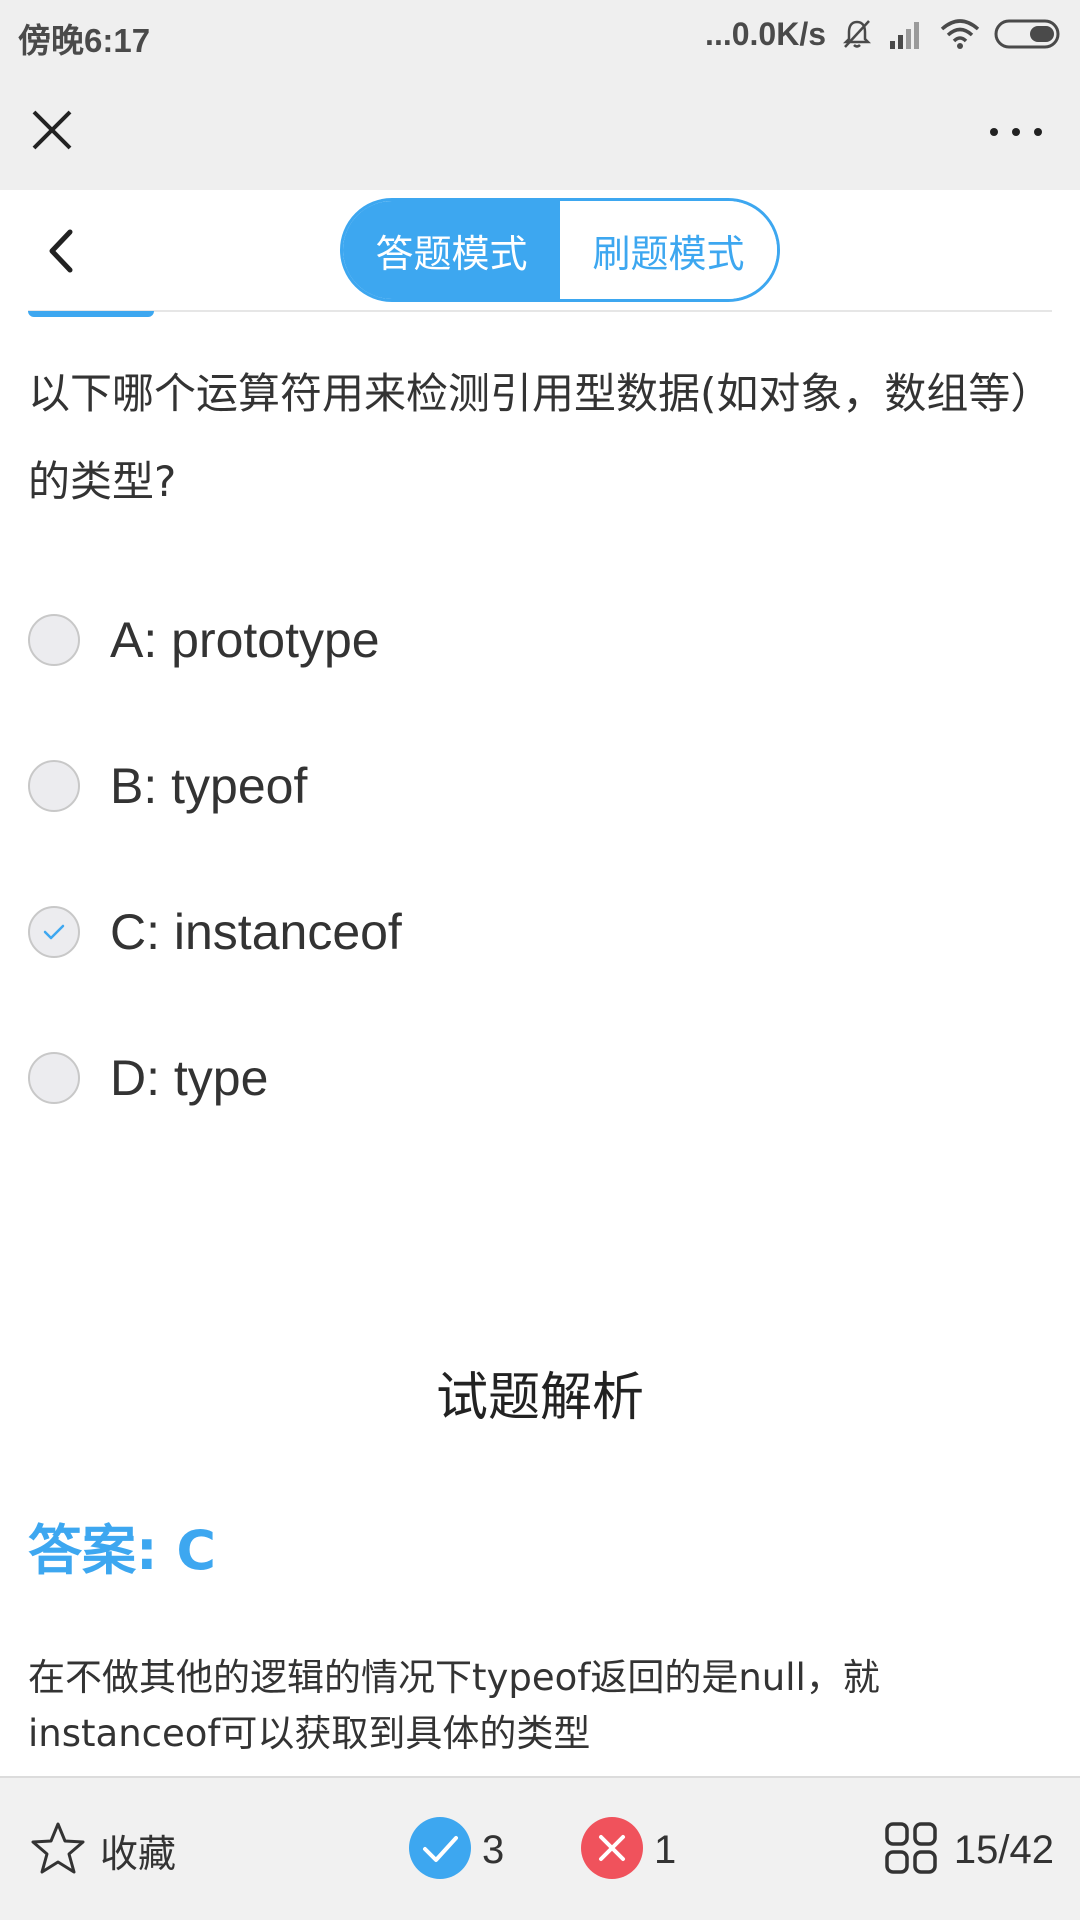 This screenshot has height=1922, width=1080. What do you see at coordinates (256, 932) in the screenshot?
I see `option-label: C: instanceof` at bounding box center [256, 932].